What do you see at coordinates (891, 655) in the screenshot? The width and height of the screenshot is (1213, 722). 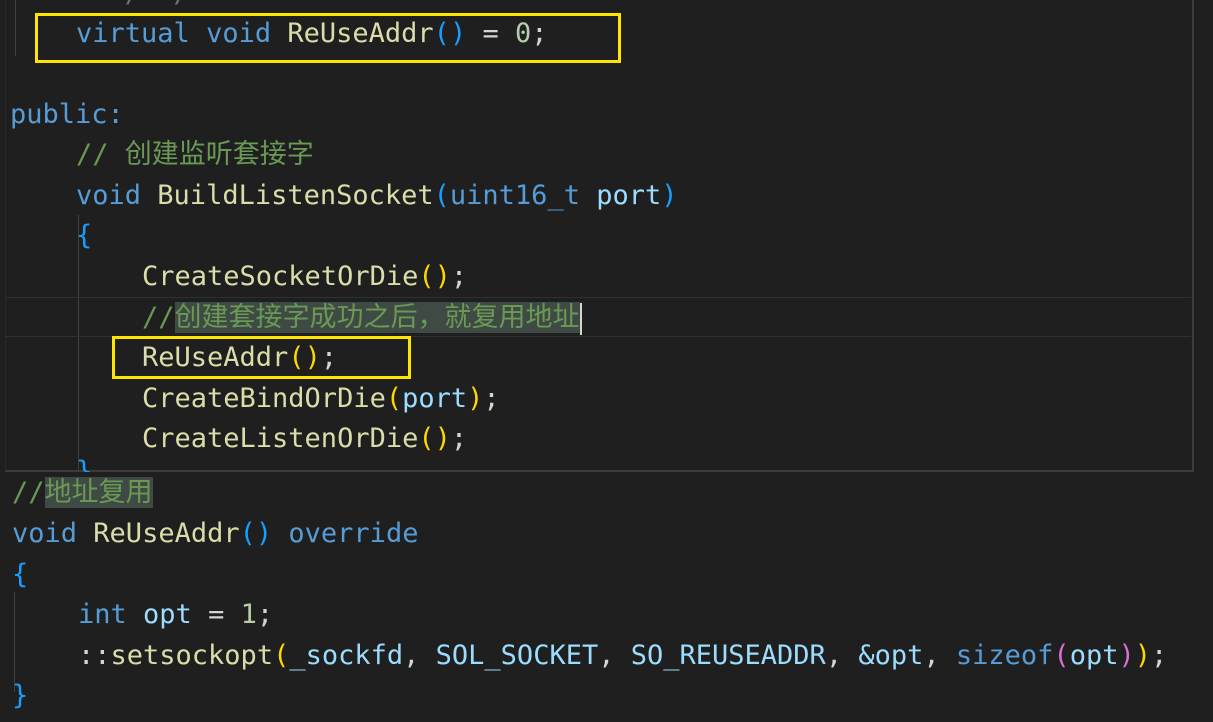 I see `argument-opt-address: &opt` at bounding box center [891, 655].